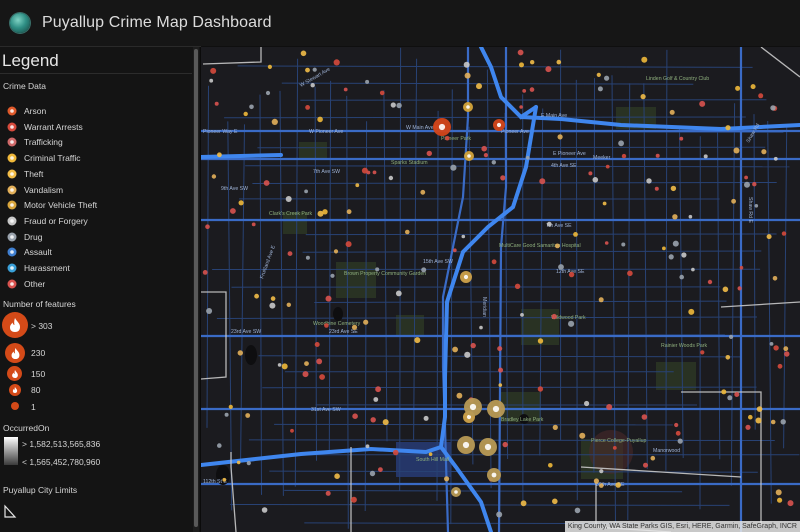 This screenshot has width=800, height=532. I want to click on legend-scrollbar, so click(196, 289).